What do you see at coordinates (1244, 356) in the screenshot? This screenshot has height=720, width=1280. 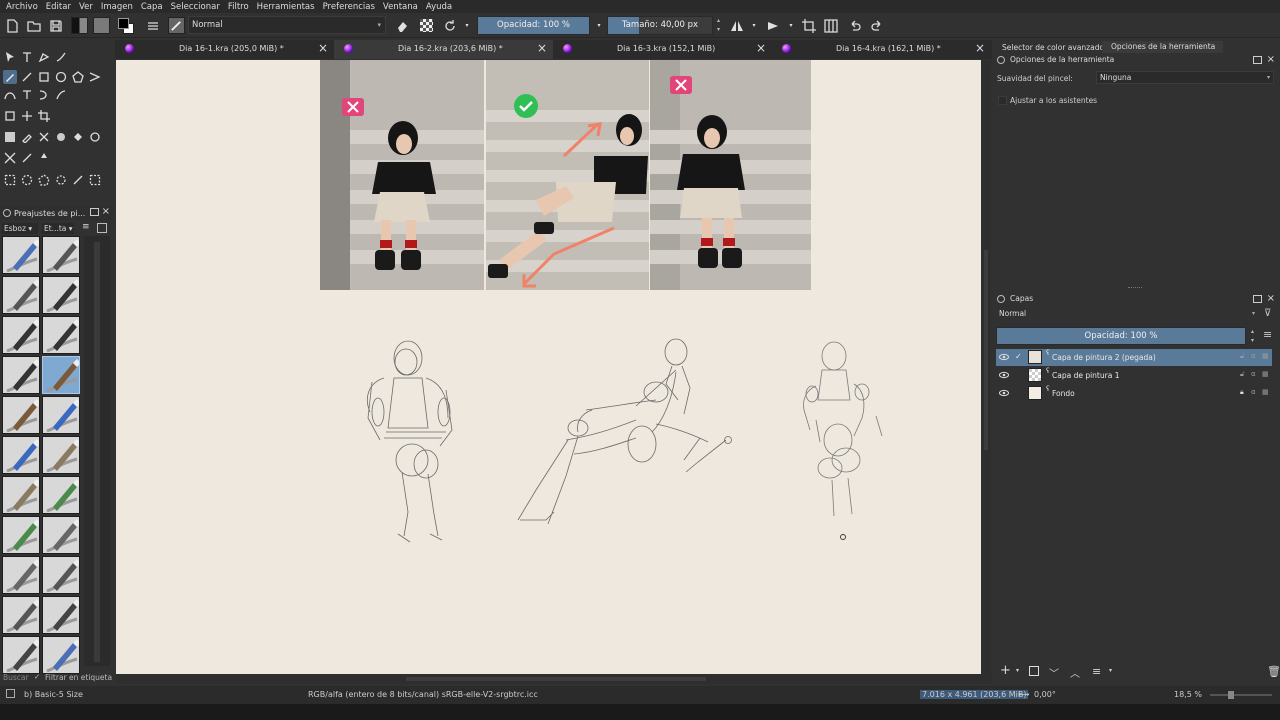 I see `lock-icon: 🔓︎` at bounding box center [1244, 356].